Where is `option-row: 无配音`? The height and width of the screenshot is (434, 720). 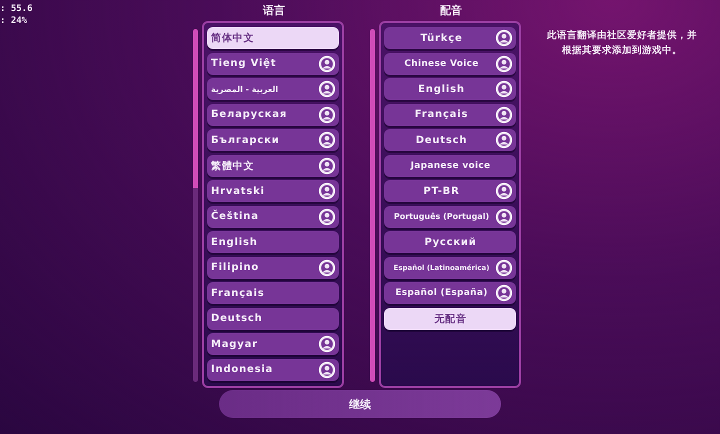 option-row: 无配音 is located at coordinates (450, 319).